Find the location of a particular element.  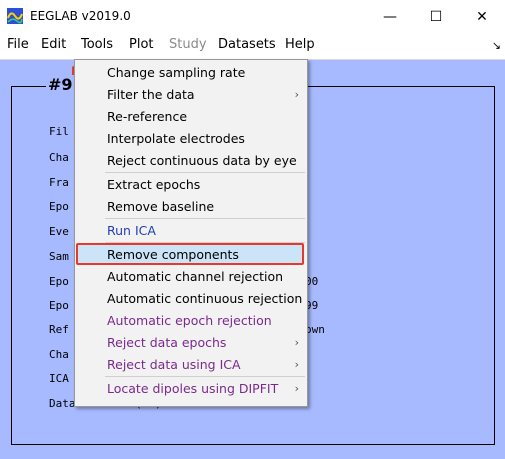

close-button: ✕ is located at coordinates (482, 16).